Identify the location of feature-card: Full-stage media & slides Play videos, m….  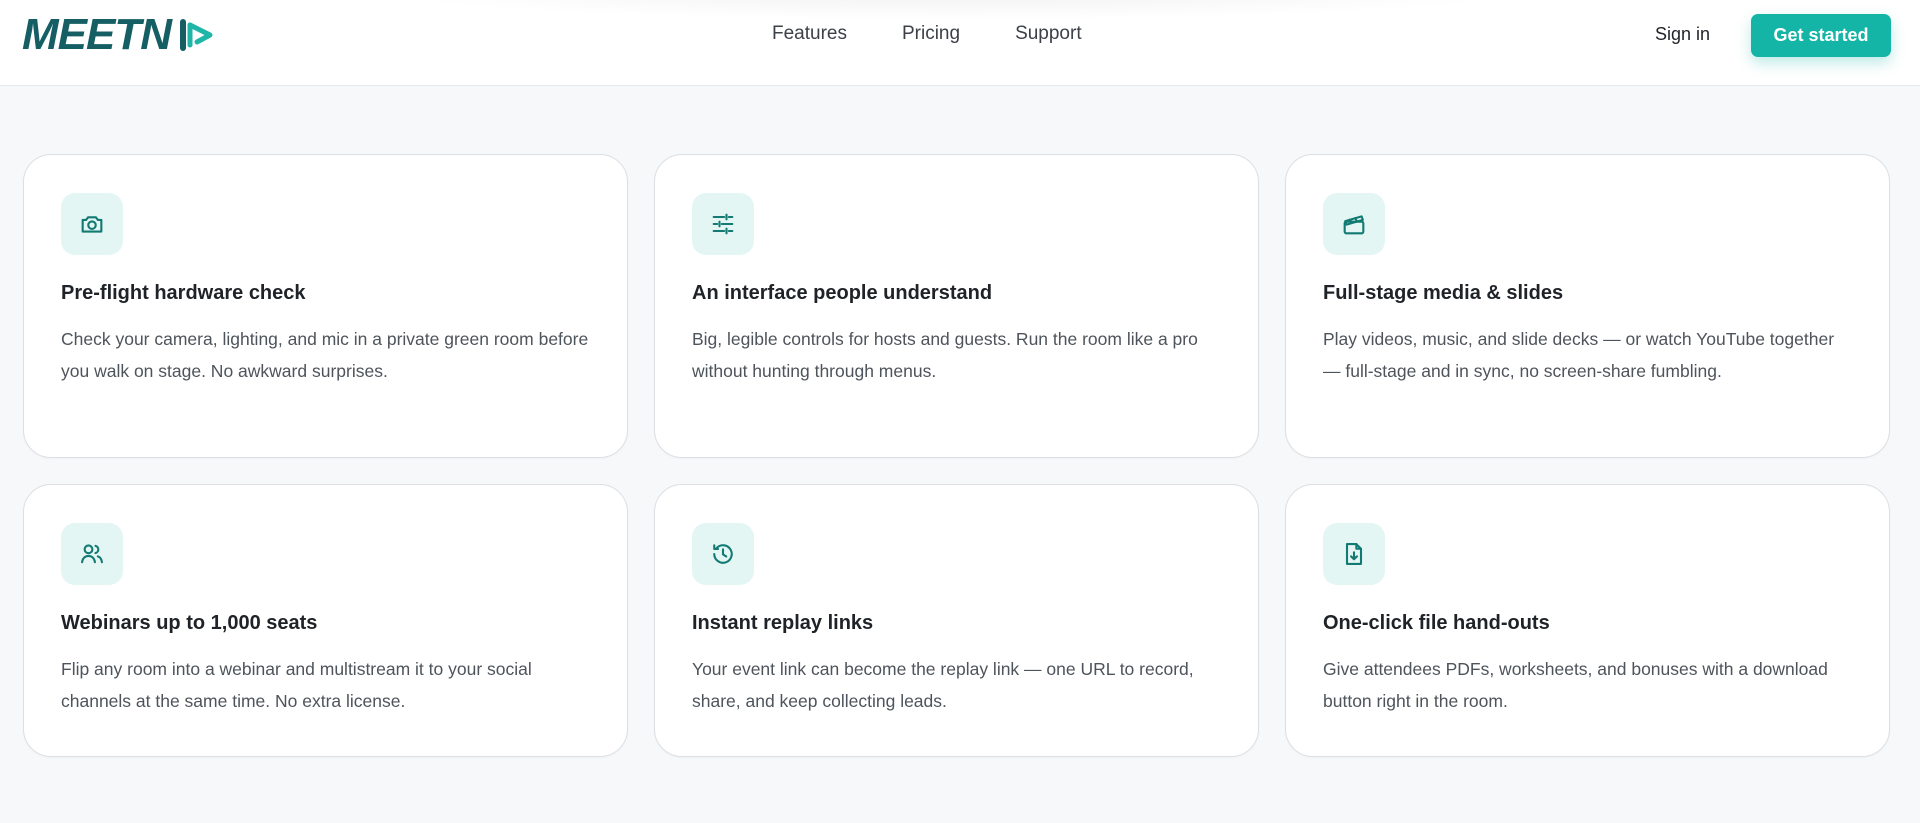
(1587, 306).